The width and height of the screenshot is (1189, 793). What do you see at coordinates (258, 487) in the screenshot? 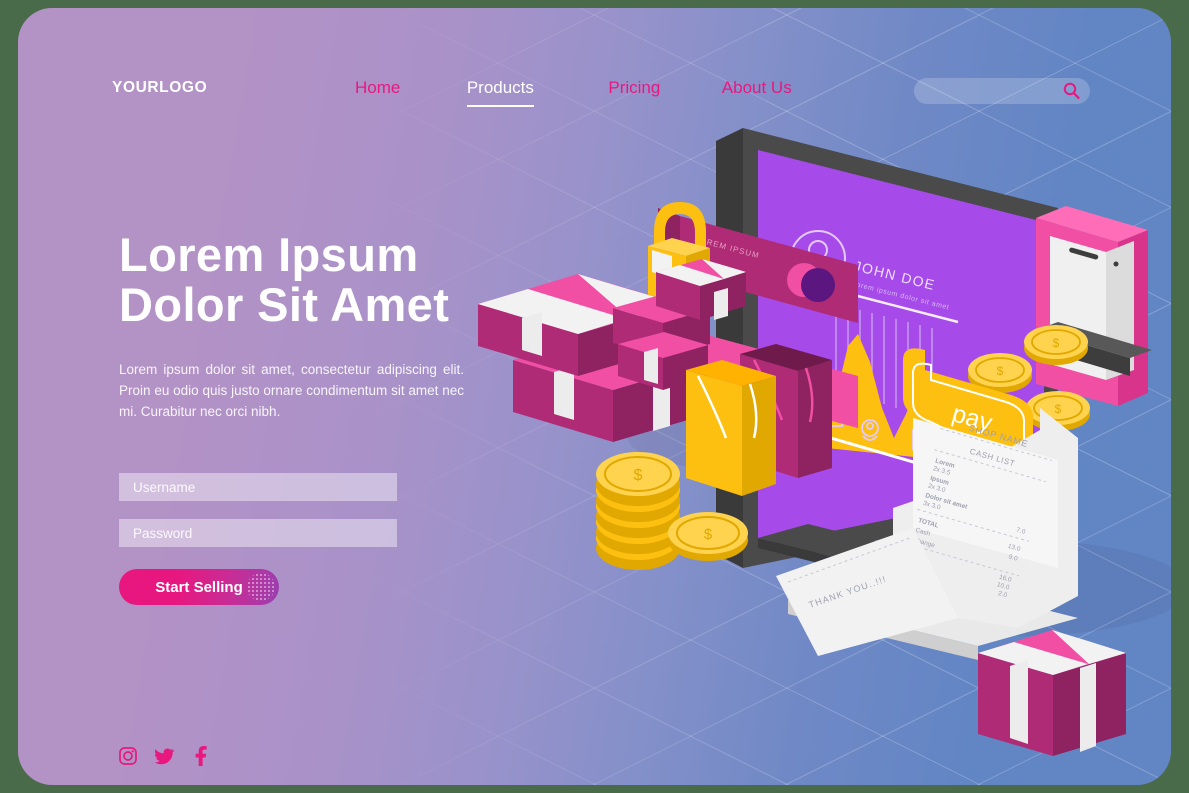
I see `username-input` at bounding box center [258, 487].